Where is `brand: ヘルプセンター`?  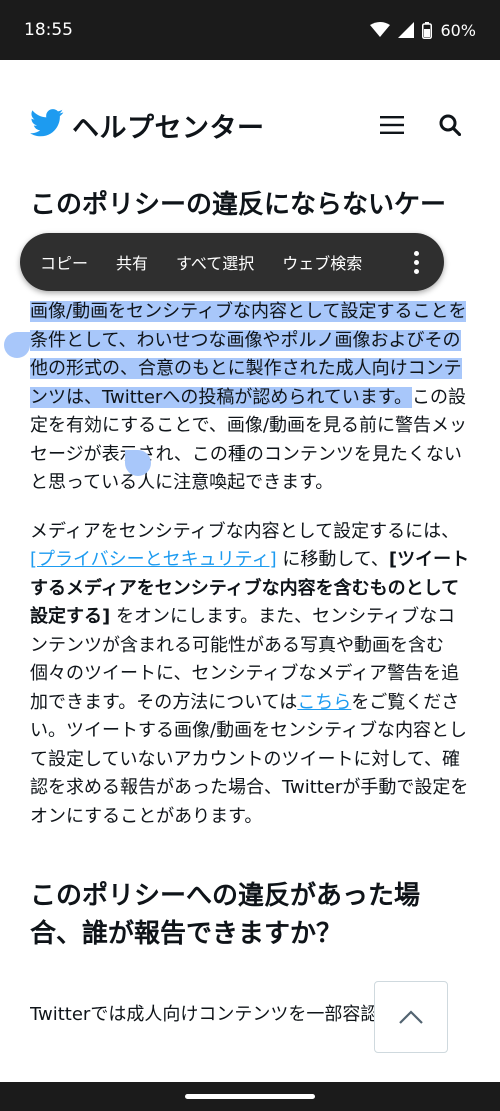
brand: ヘルプセンター is located at coordinates (201, 125).